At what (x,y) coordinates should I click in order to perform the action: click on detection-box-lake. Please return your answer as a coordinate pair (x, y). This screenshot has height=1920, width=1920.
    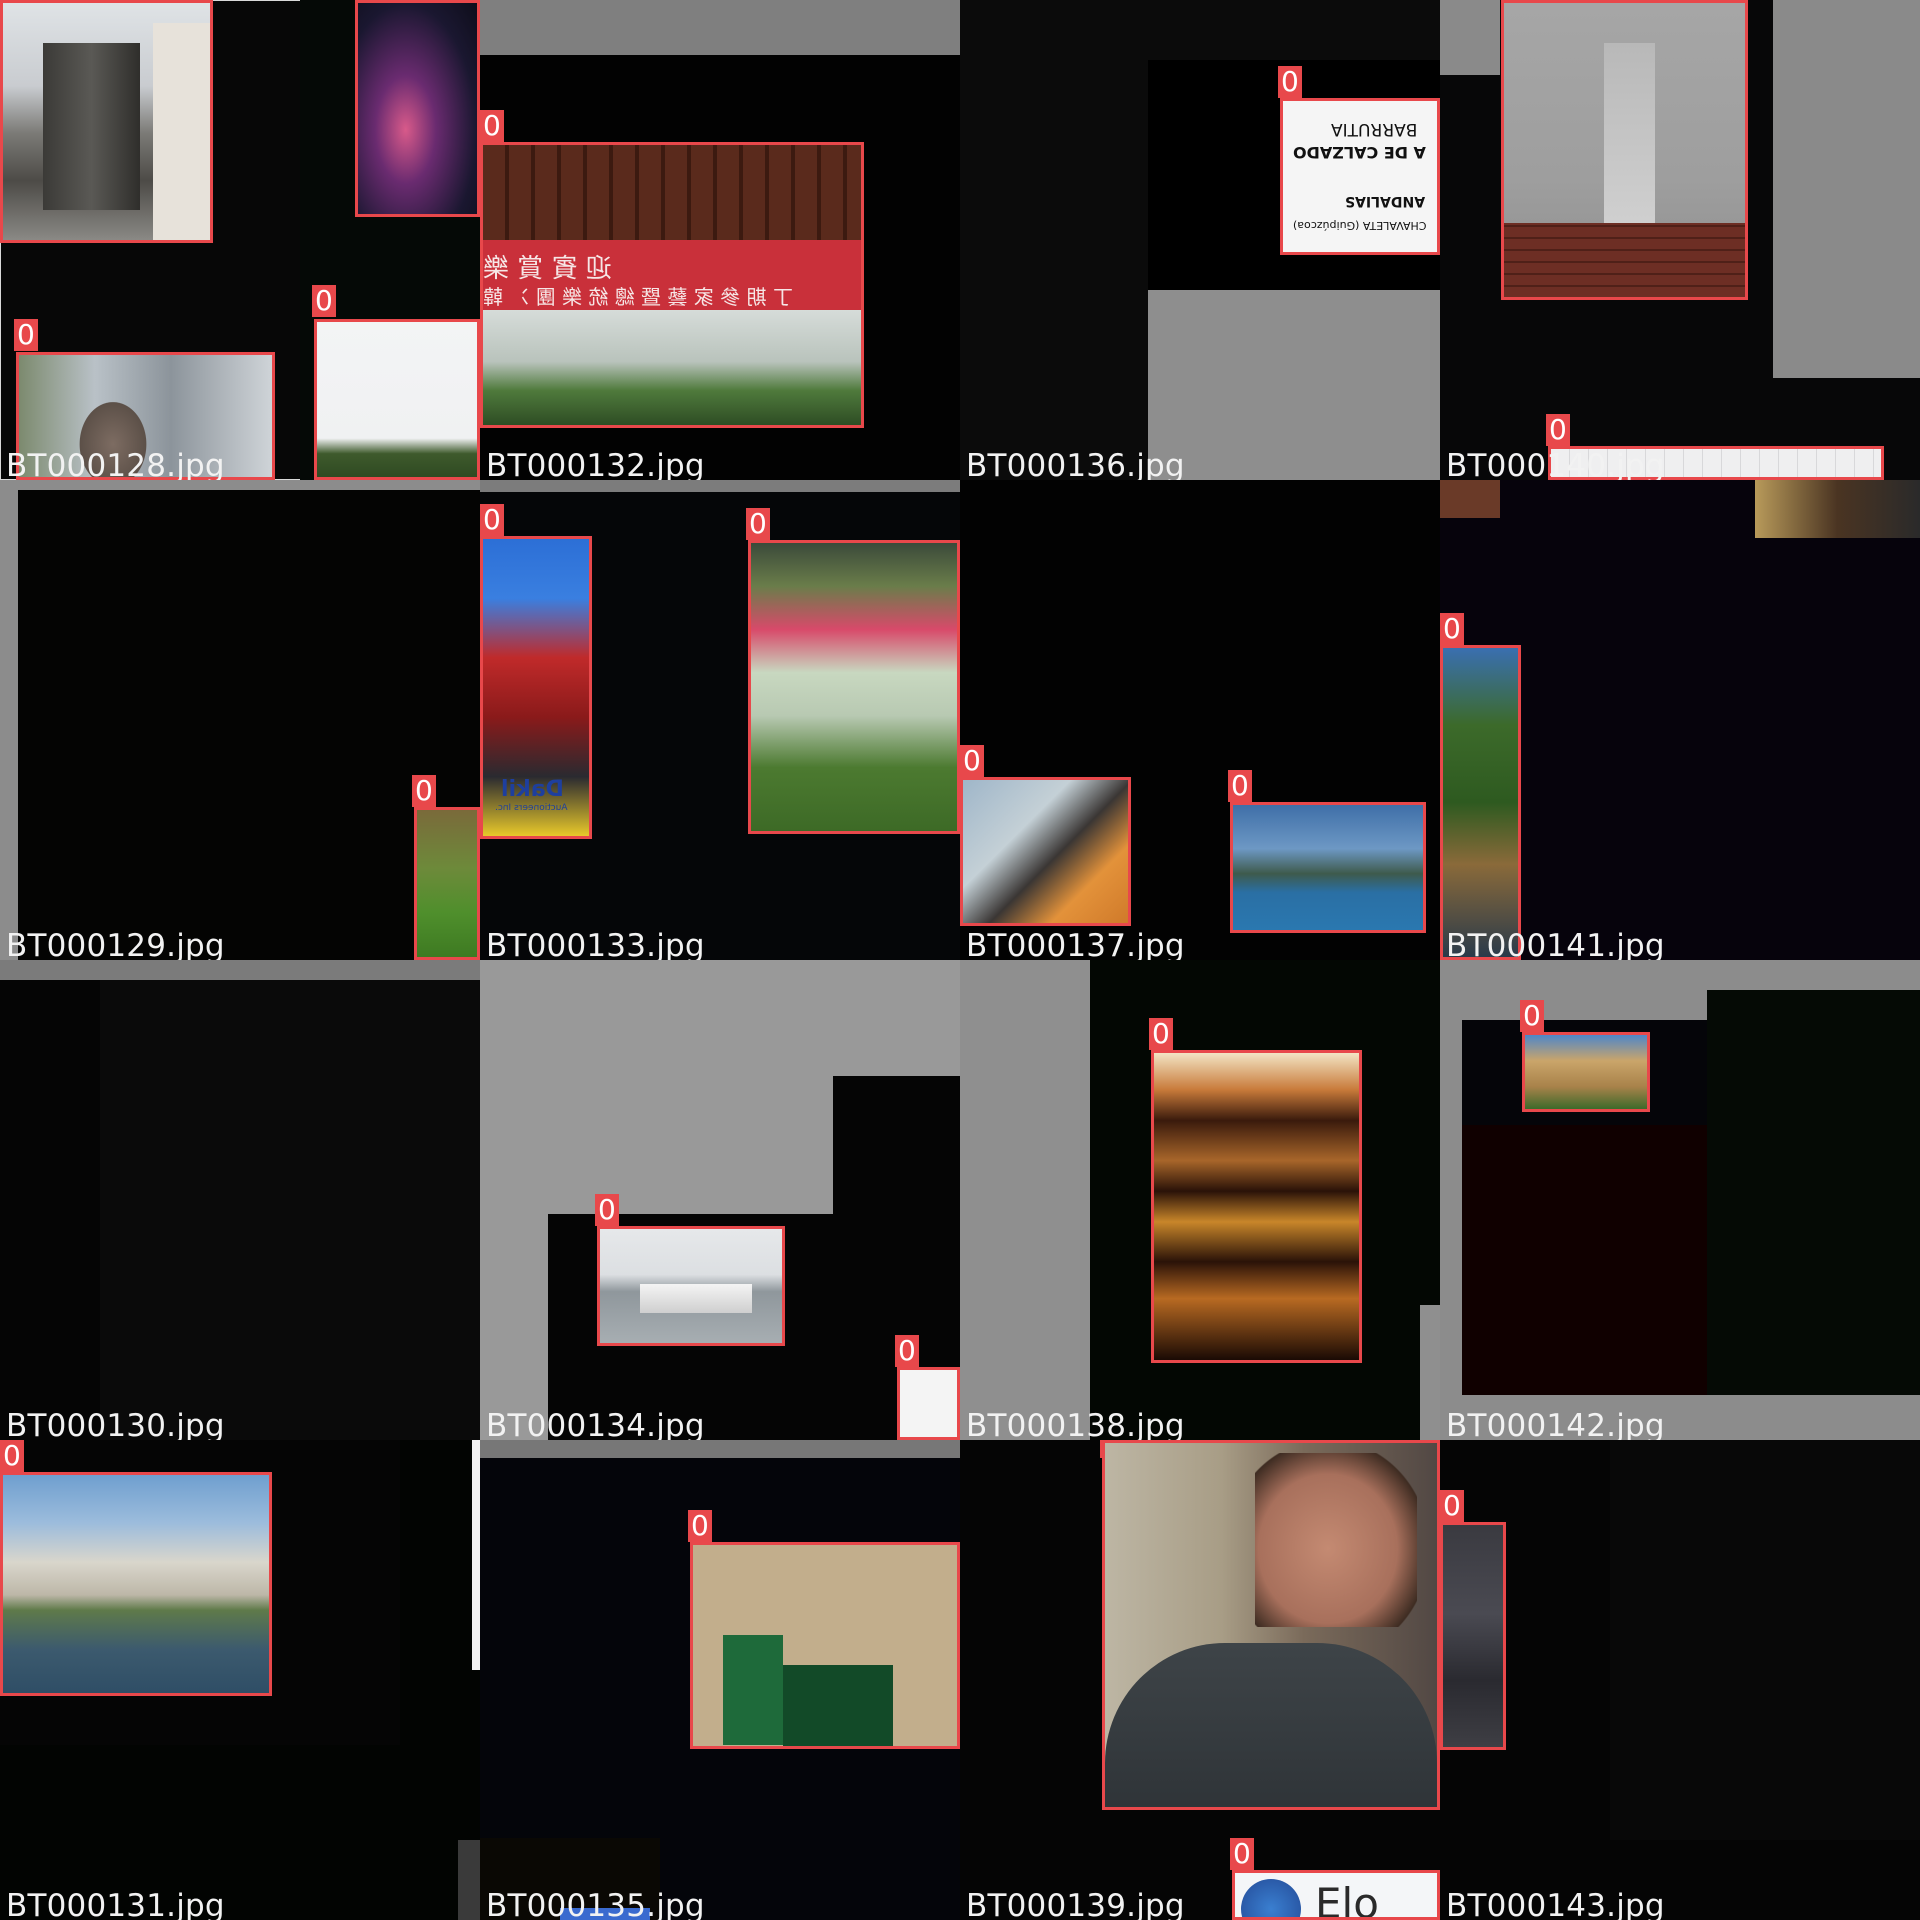
    Looking at the image, I should click on (1328, 867).